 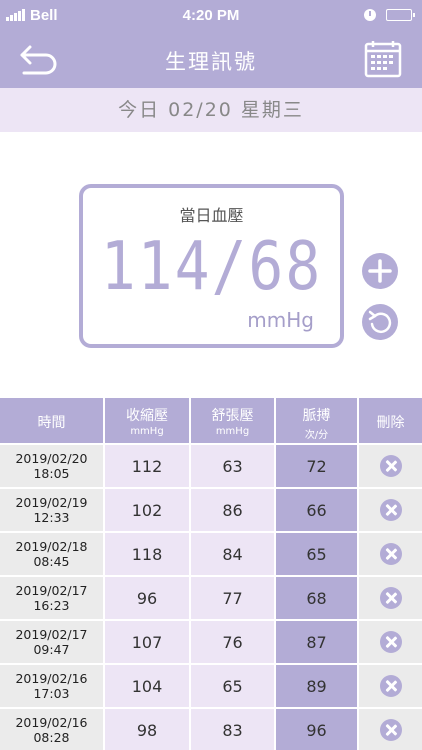 I want to click on refresh-button, so click(x=380, y=322).